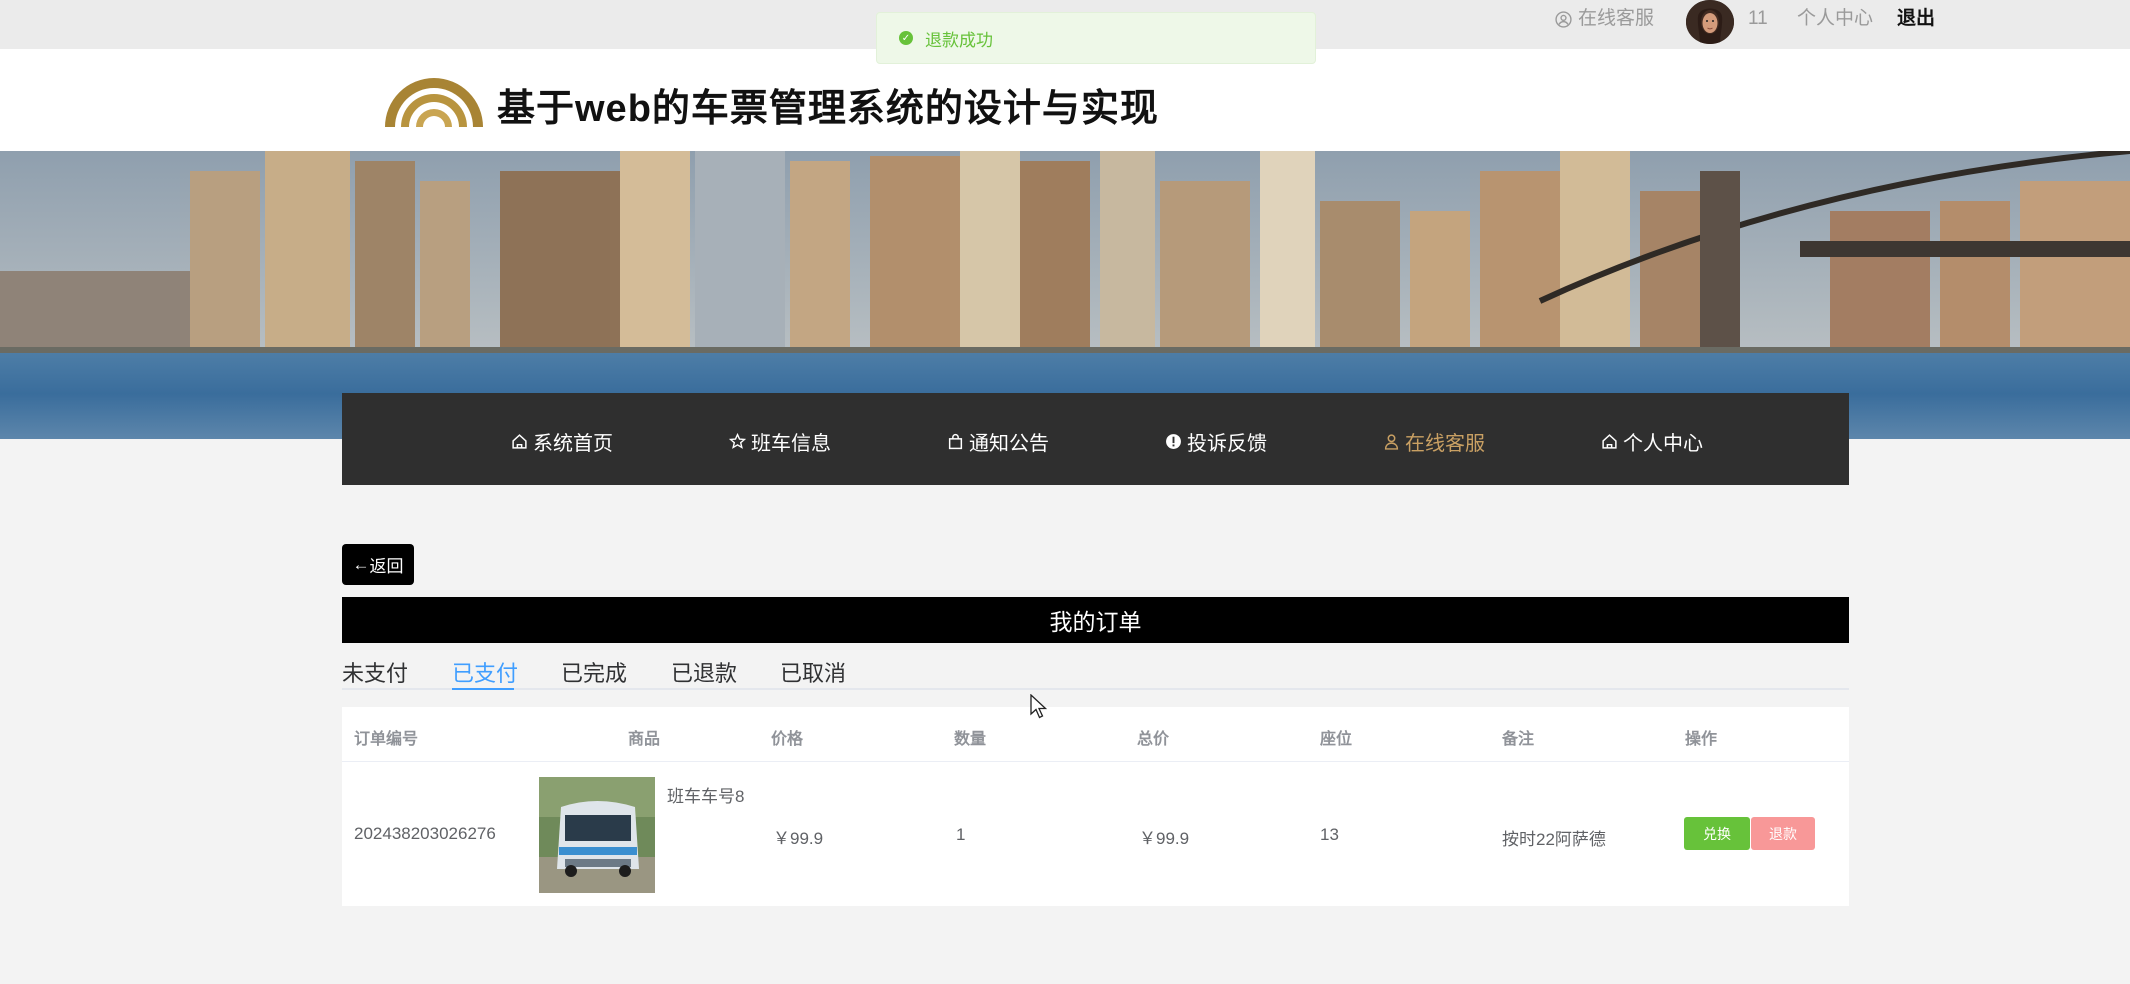 The height and width of the screenshot is (984, 2130). What do you see at coordinates (1153, 739) in the screenshot?
I see `column-header: 总价` at bounding box center [1153, 739].